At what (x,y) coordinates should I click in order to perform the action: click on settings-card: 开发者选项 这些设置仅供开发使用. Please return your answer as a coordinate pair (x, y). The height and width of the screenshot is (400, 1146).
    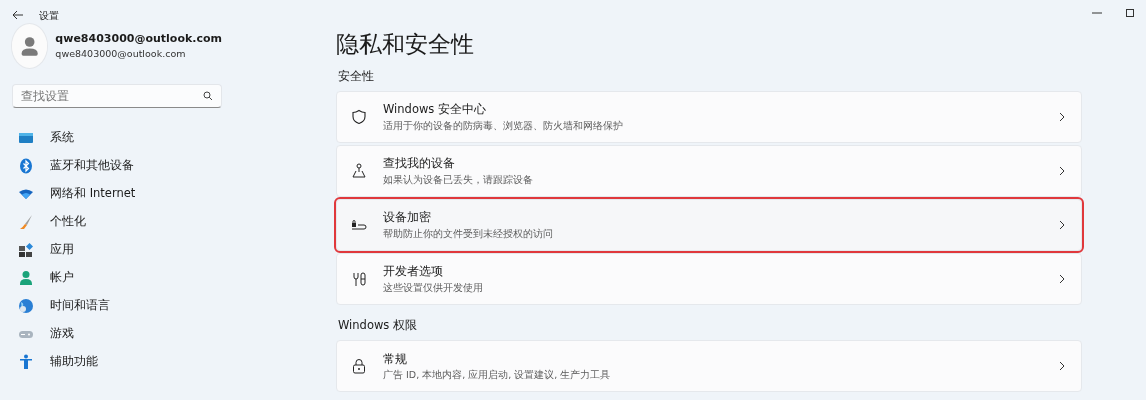
    Looking at the image, I should click on (709, 279).